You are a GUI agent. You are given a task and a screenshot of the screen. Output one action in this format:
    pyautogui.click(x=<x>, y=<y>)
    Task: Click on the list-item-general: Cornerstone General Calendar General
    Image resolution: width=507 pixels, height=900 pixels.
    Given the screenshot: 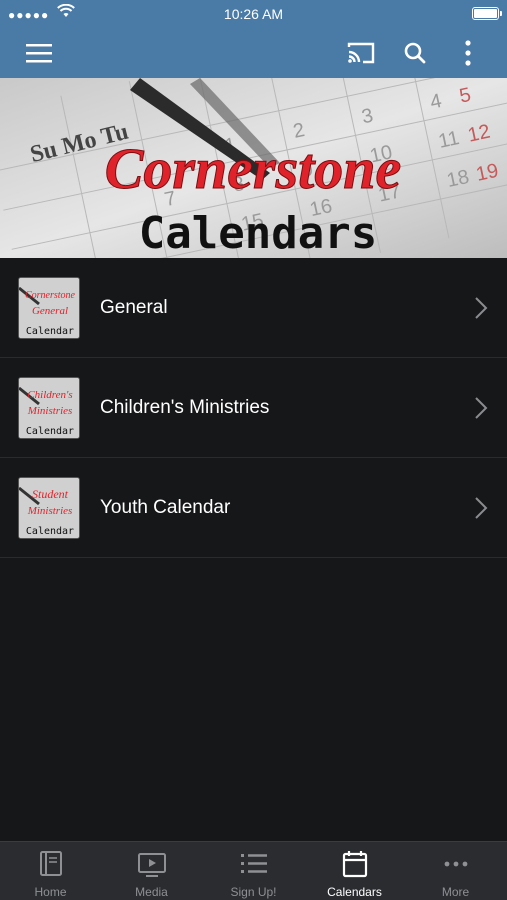 What is the action you would take?
    pyautogui.click(x=253, y=308)
    